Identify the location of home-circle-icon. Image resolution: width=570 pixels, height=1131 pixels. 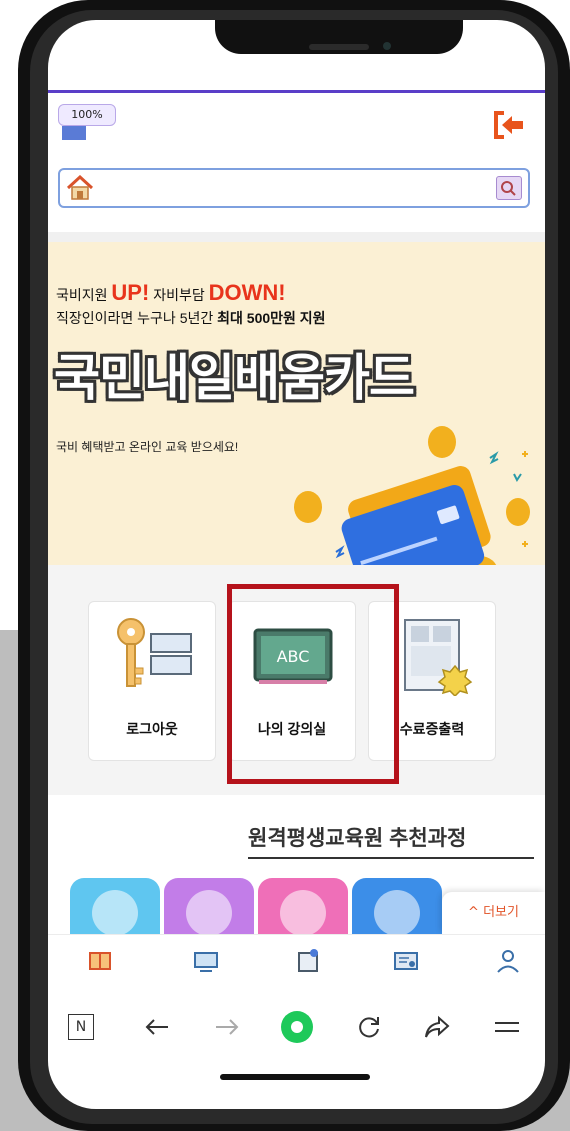
(297, 1027).